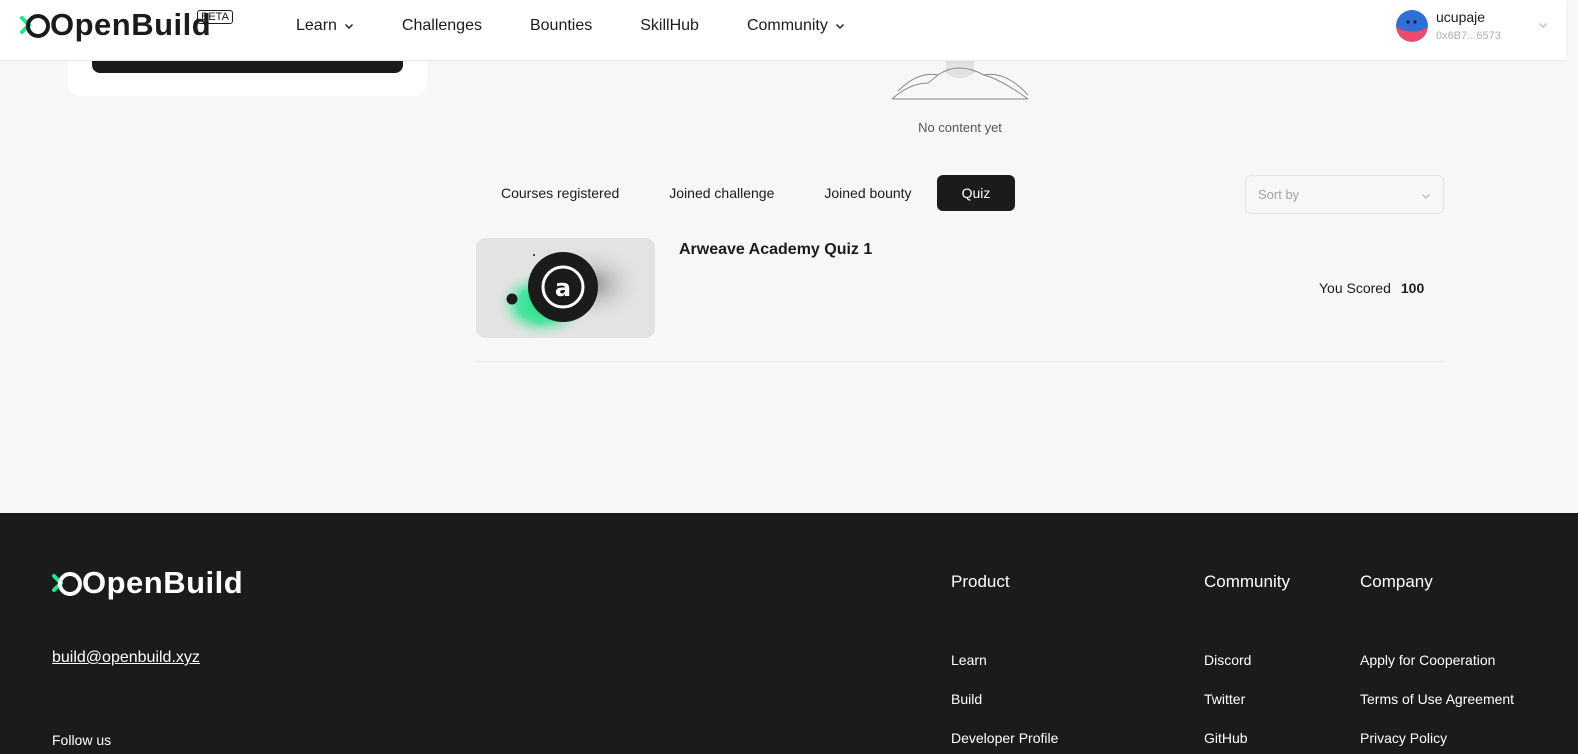 This screenshot has width=1578, height=754. Describe the element at coordinates (980, 581) in the screenshot. I see `footer-column-title: Product` at that location.